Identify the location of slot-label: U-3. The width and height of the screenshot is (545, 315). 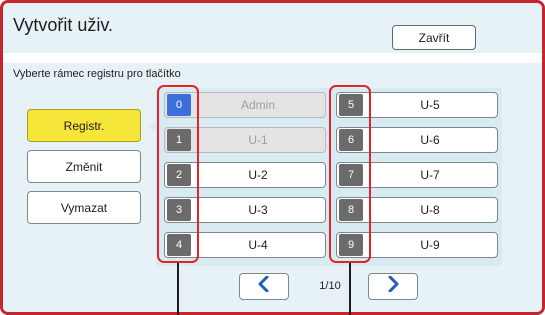
(258, 210).